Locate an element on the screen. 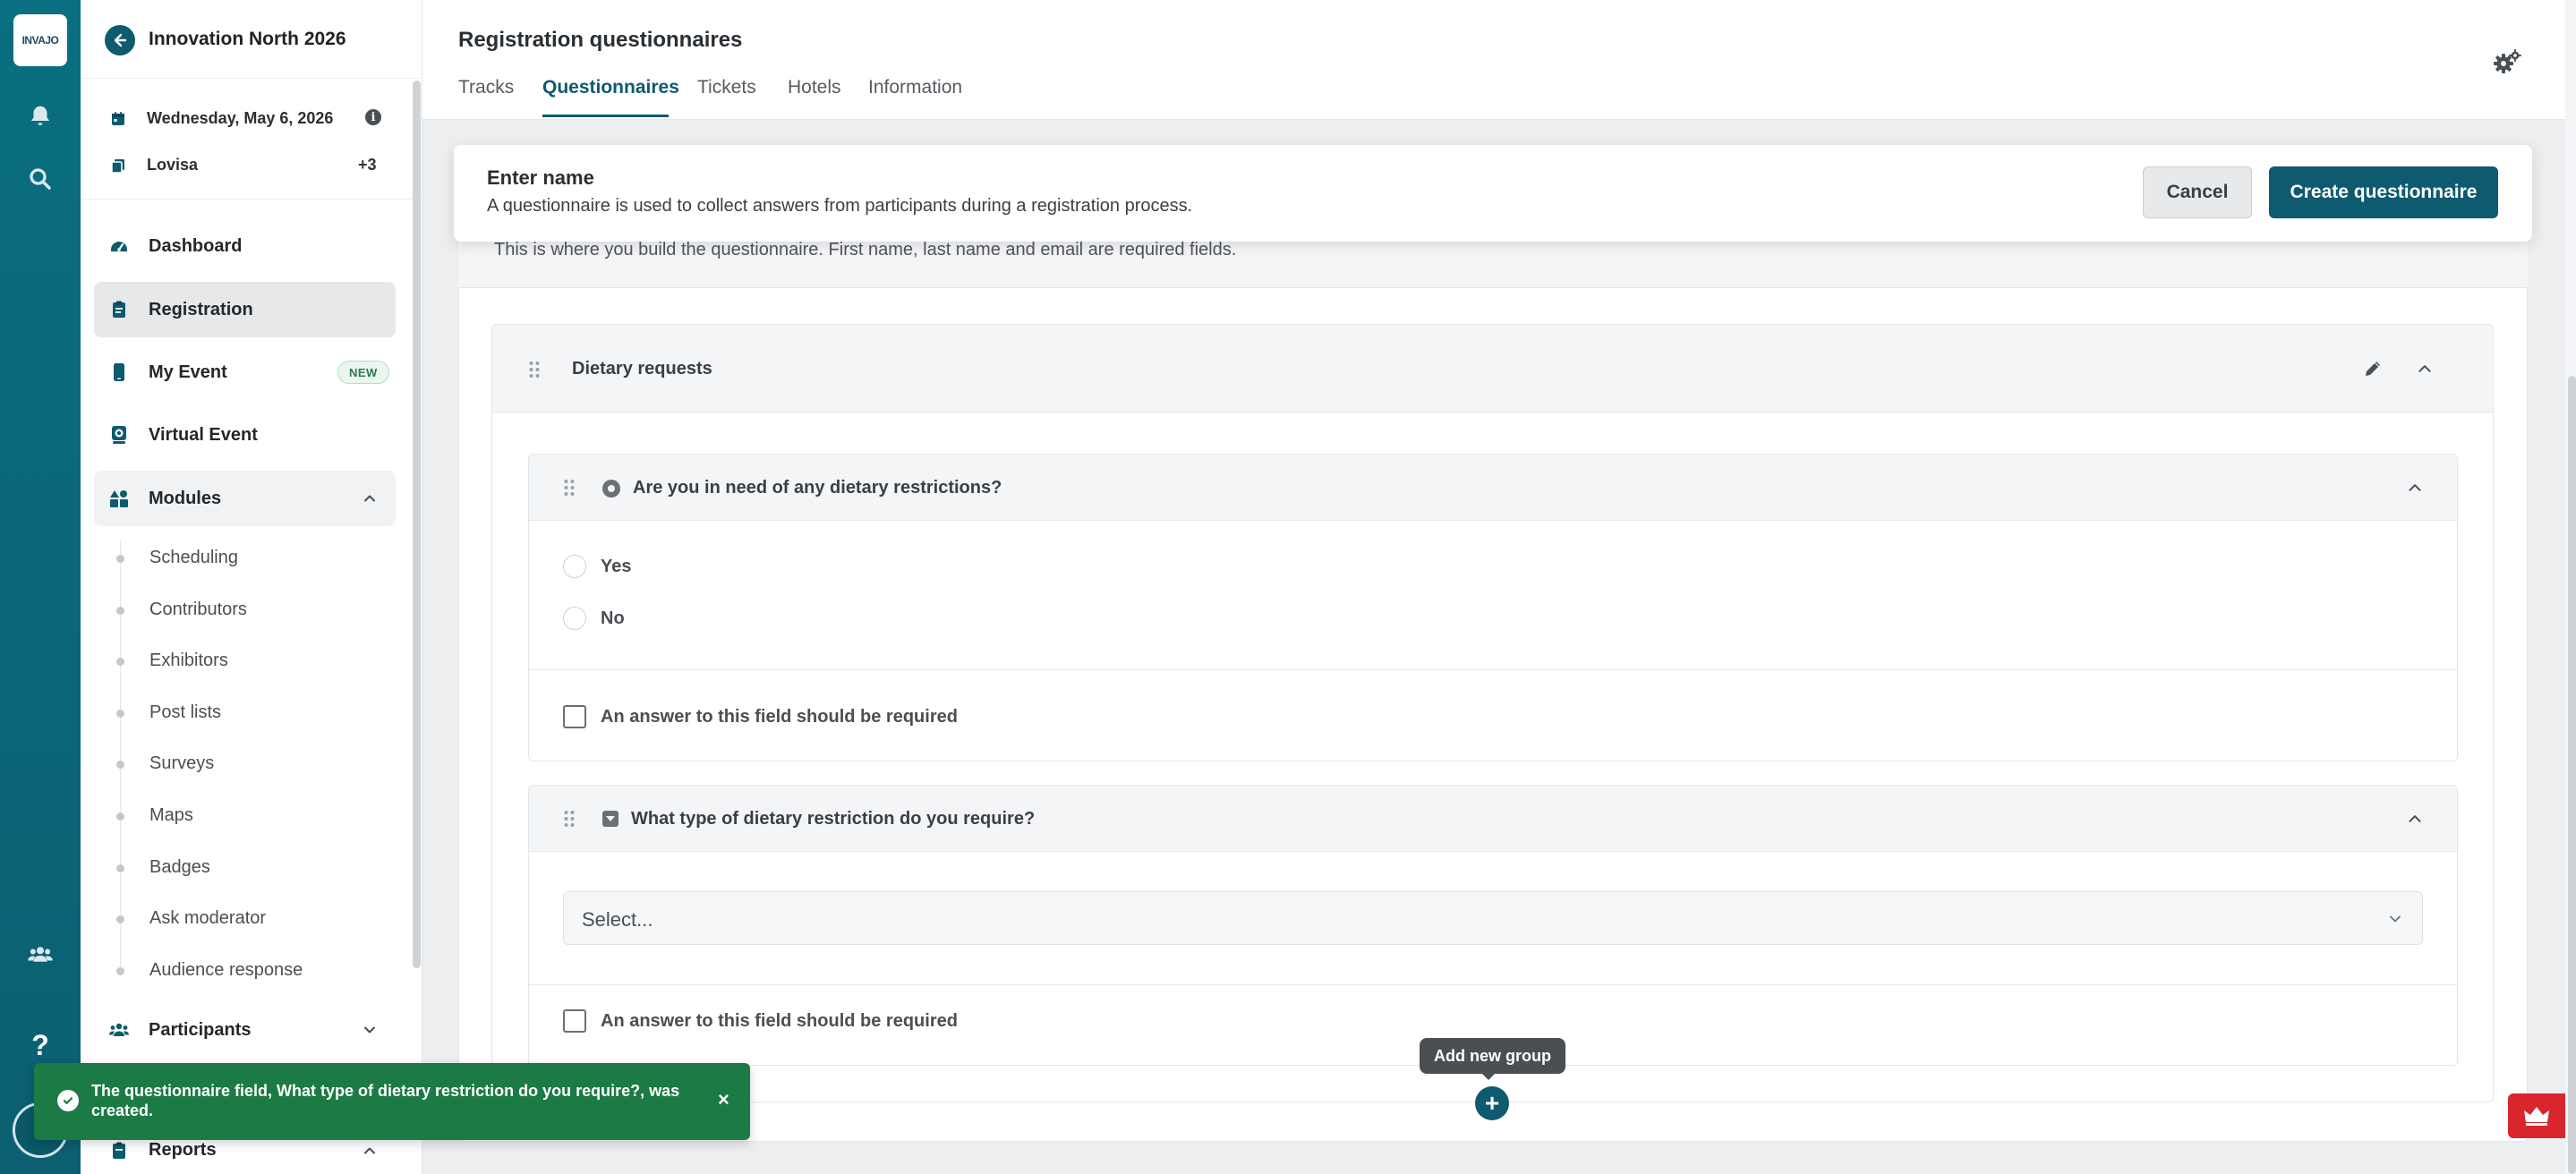 Image resolution: width=2576 pixels, height=1174 pixels. module-badges: Badges is located at coordinates (179, 867).